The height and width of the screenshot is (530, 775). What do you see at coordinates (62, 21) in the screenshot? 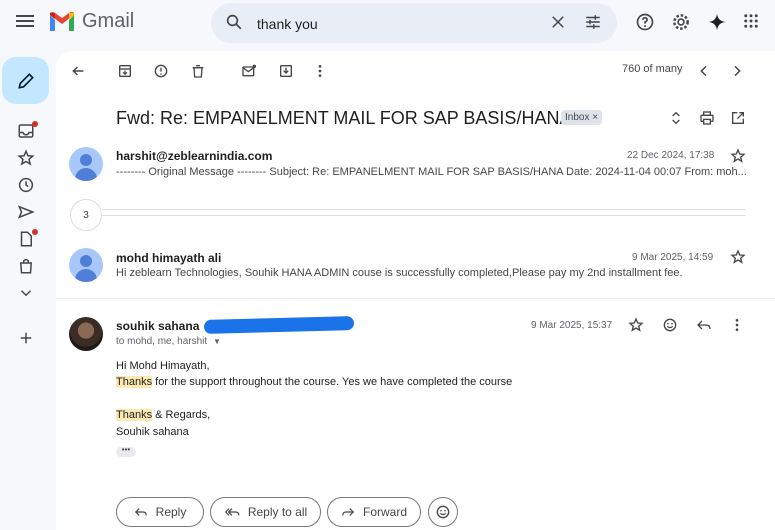
I see `gmail-m-icon` at bounding box center [62, 21].